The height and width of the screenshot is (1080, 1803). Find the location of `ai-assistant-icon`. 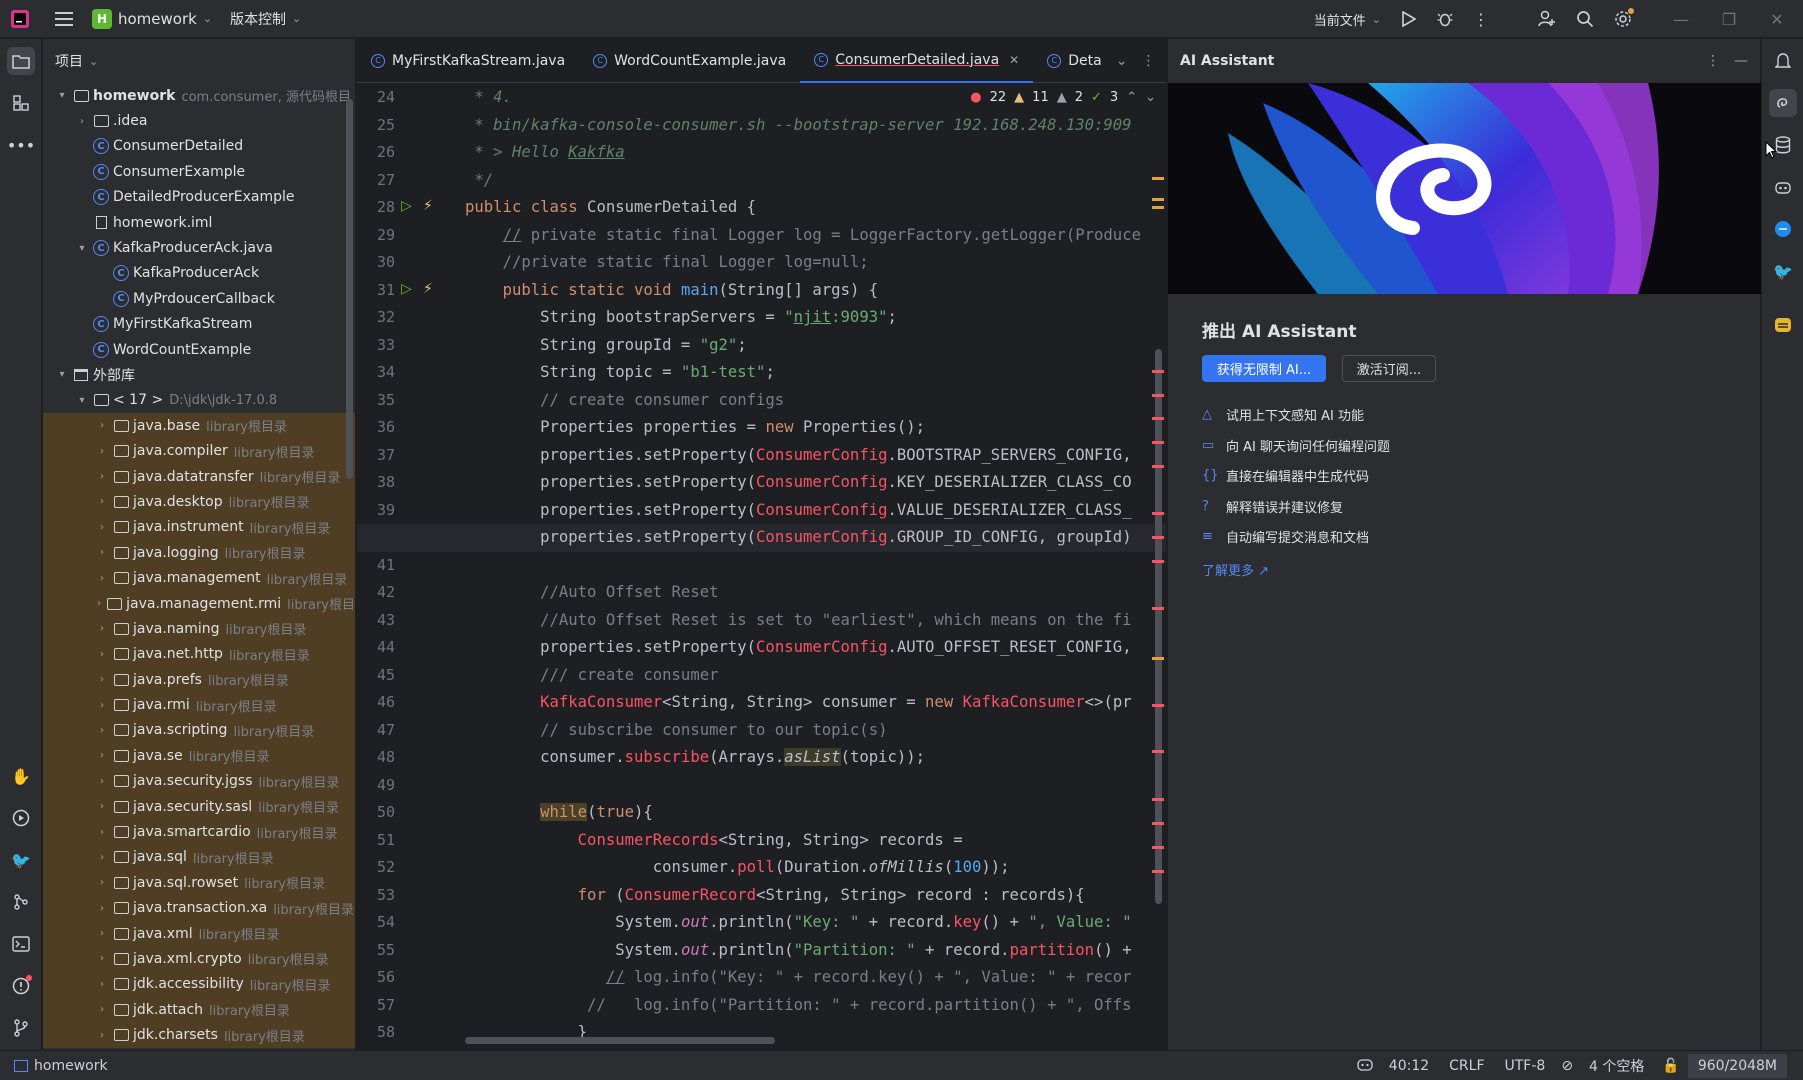

ai-assistant-icon is located at coordinates (1783, 103).